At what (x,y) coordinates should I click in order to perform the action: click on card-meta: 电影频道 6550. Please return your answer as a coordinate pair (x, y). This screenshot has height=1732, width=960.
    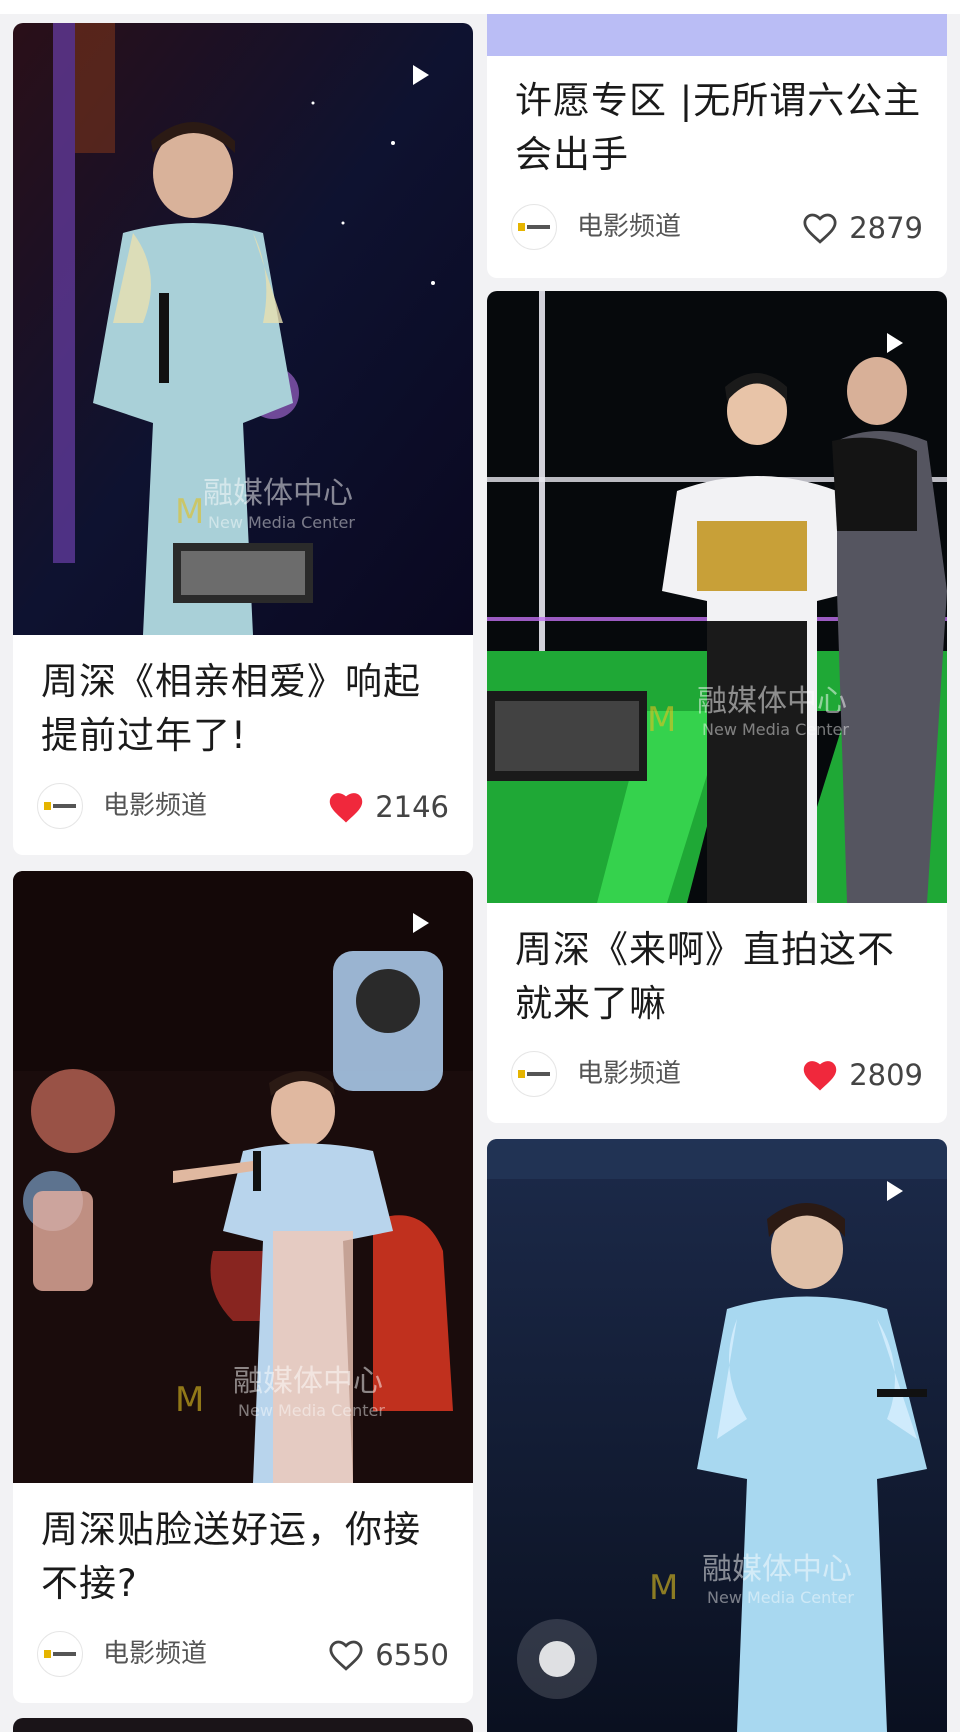
    Looking at the image, I should click on (243, 1655).